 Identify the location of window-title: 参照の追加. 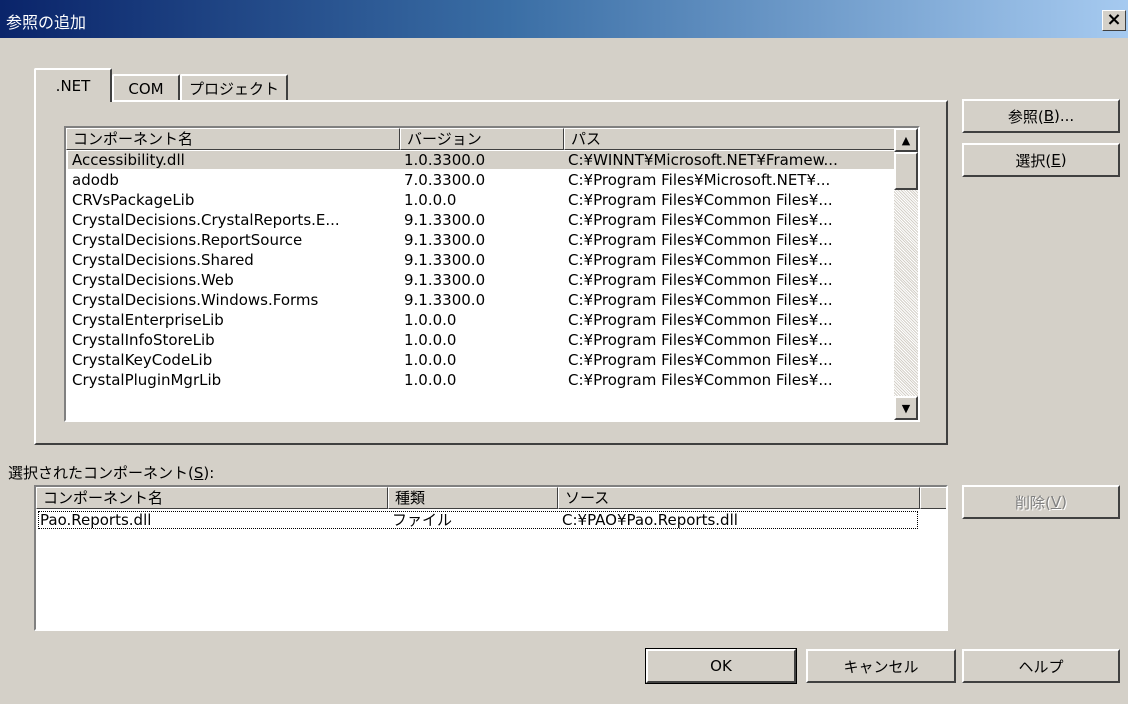
(46, 22).